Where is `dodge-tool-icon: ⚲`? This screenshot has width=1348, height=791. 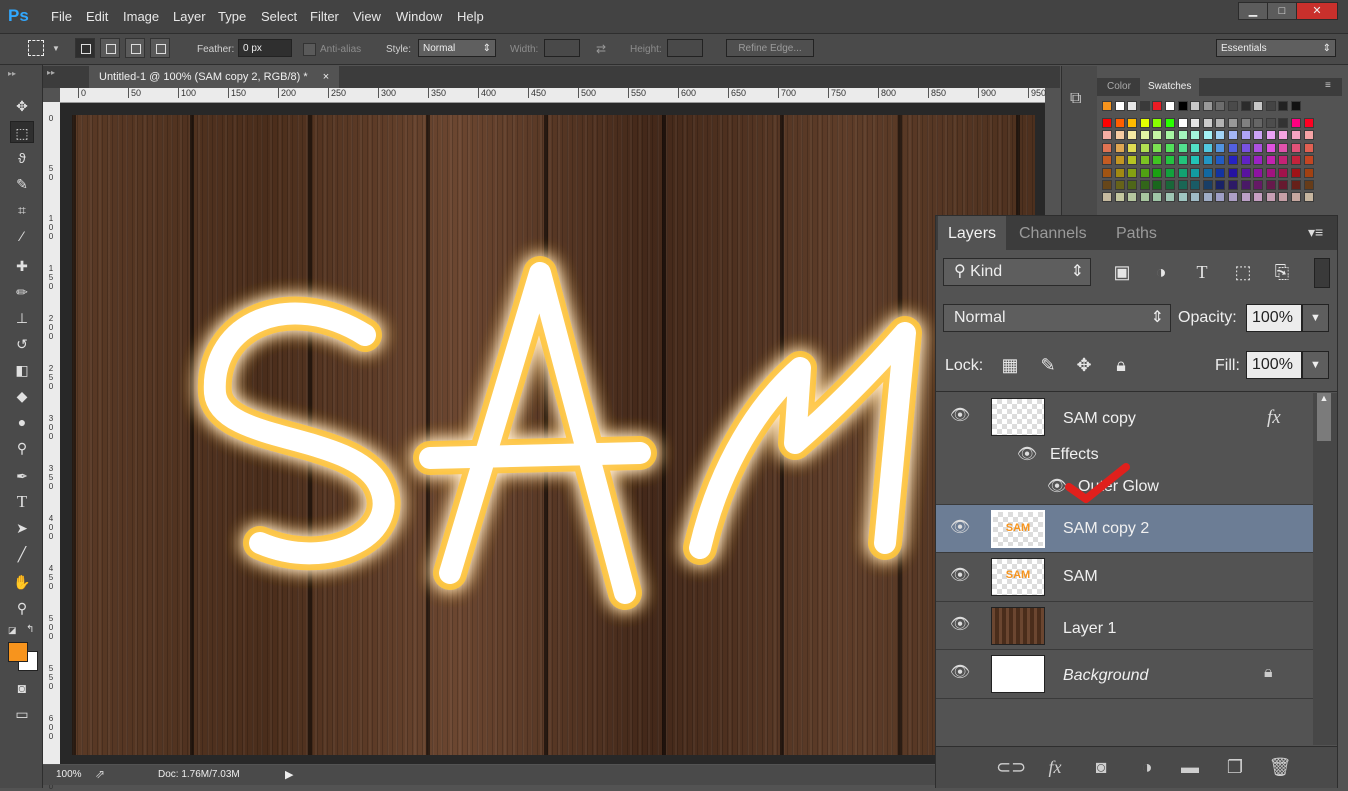
dodge-tool-icon: ⚲ is located at coordinates (22, 448).